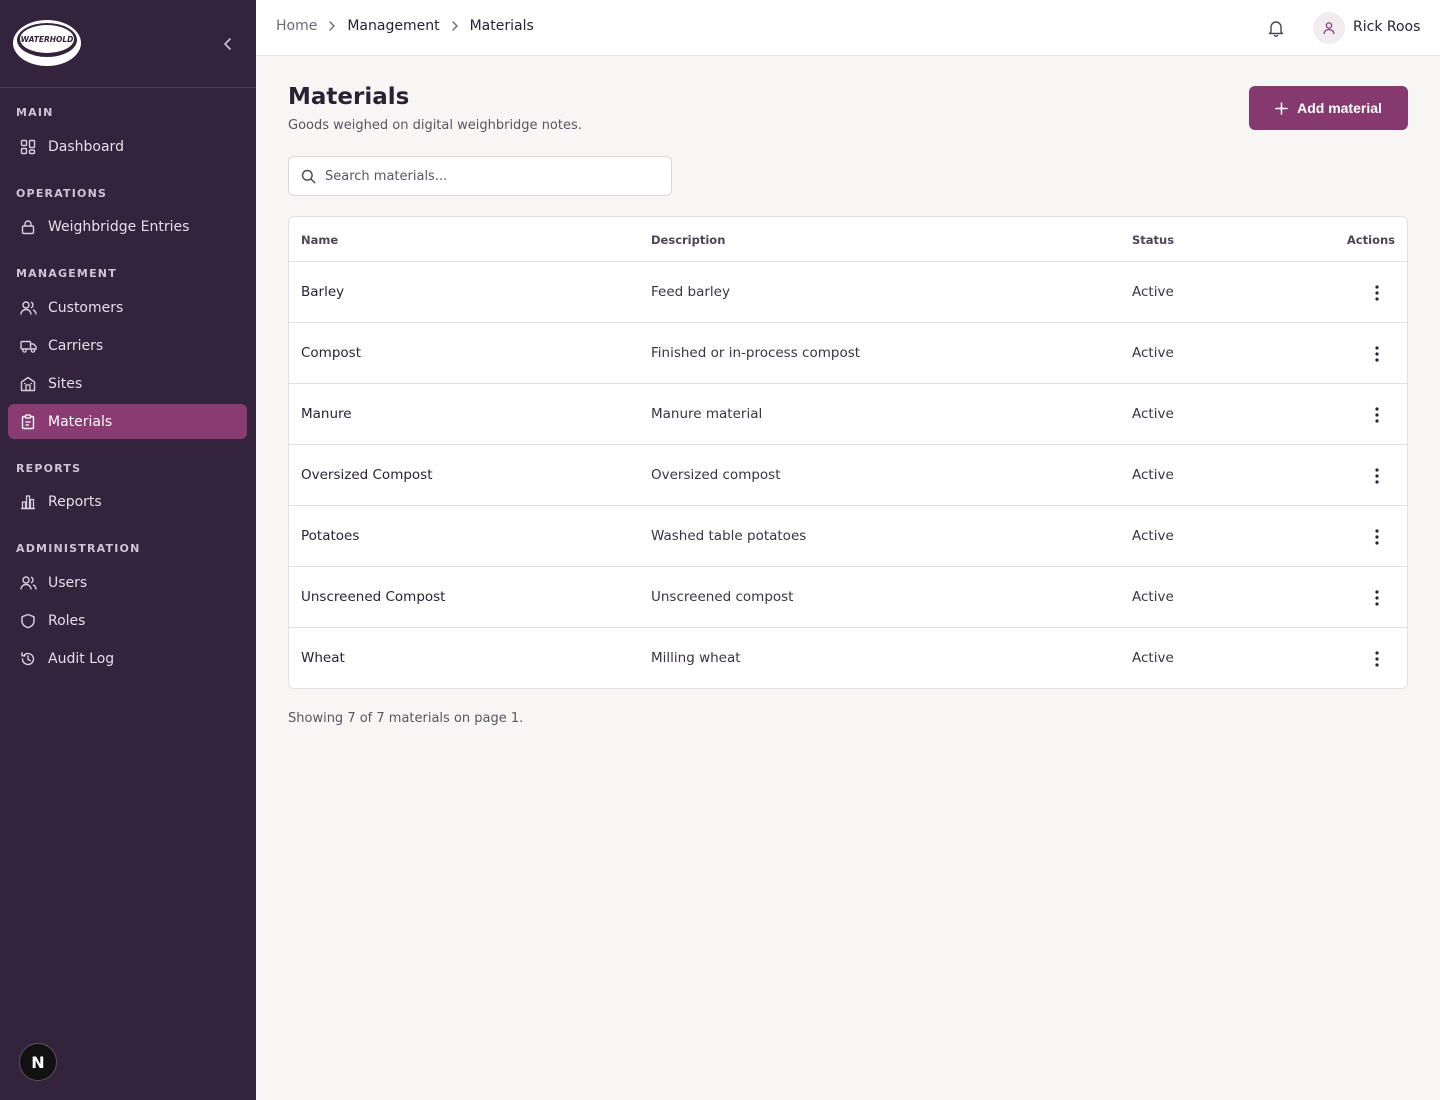  I want to click on material-description: Milling wheat, so click(696, 658).